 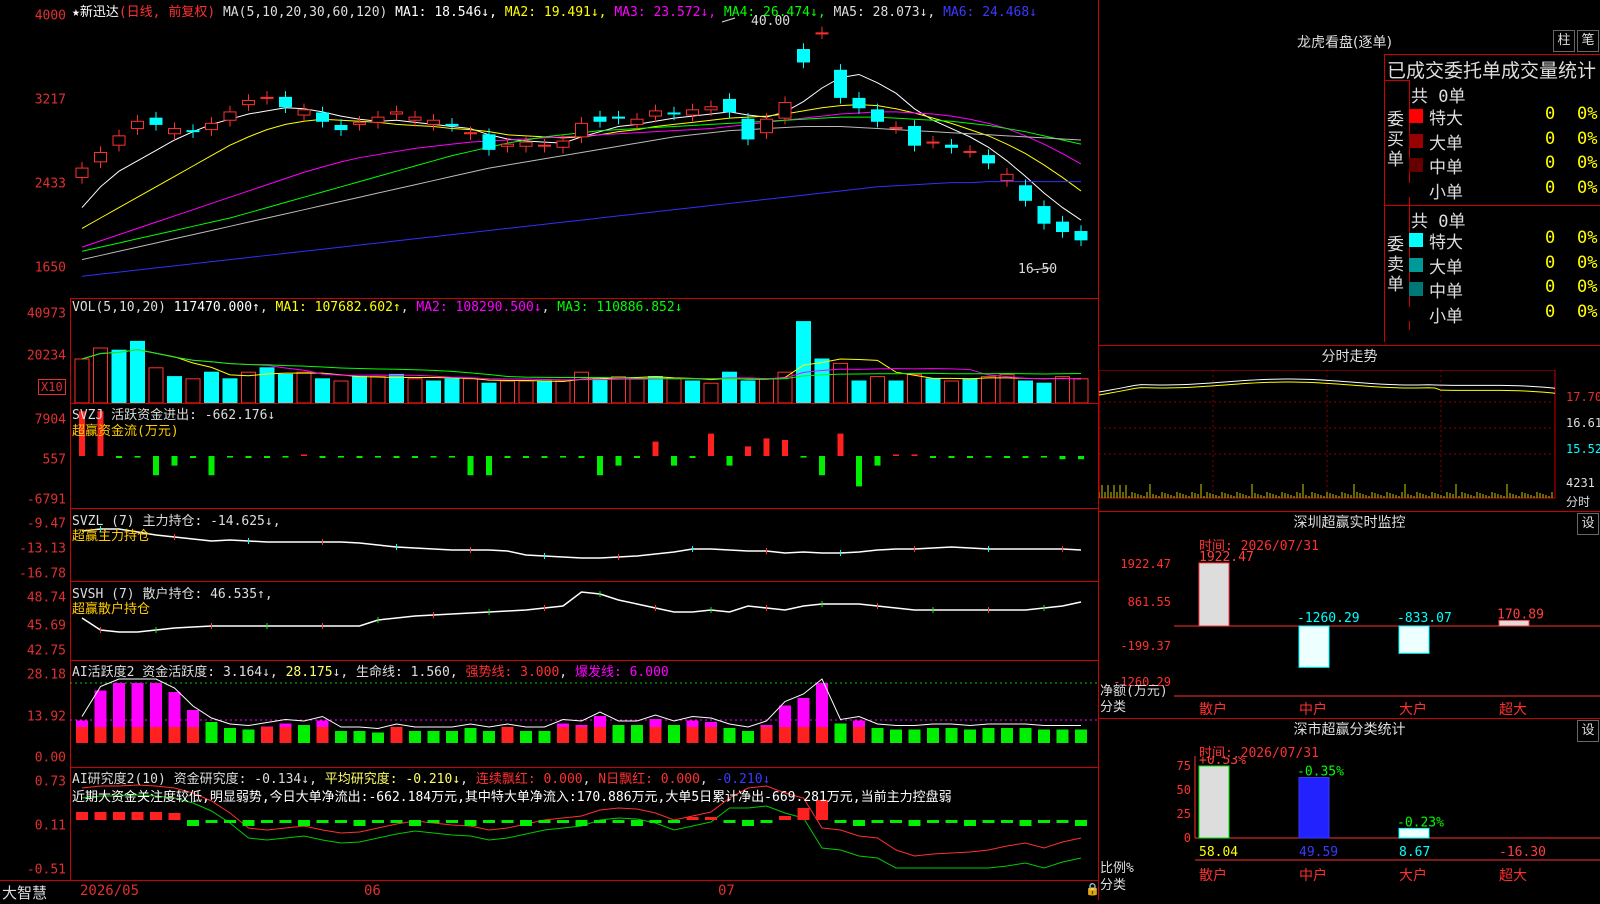 What do you see at coordinates (110, 891) in the screenshot?
I see `date-tick: 2026/05` at bounding box center [110, 891].